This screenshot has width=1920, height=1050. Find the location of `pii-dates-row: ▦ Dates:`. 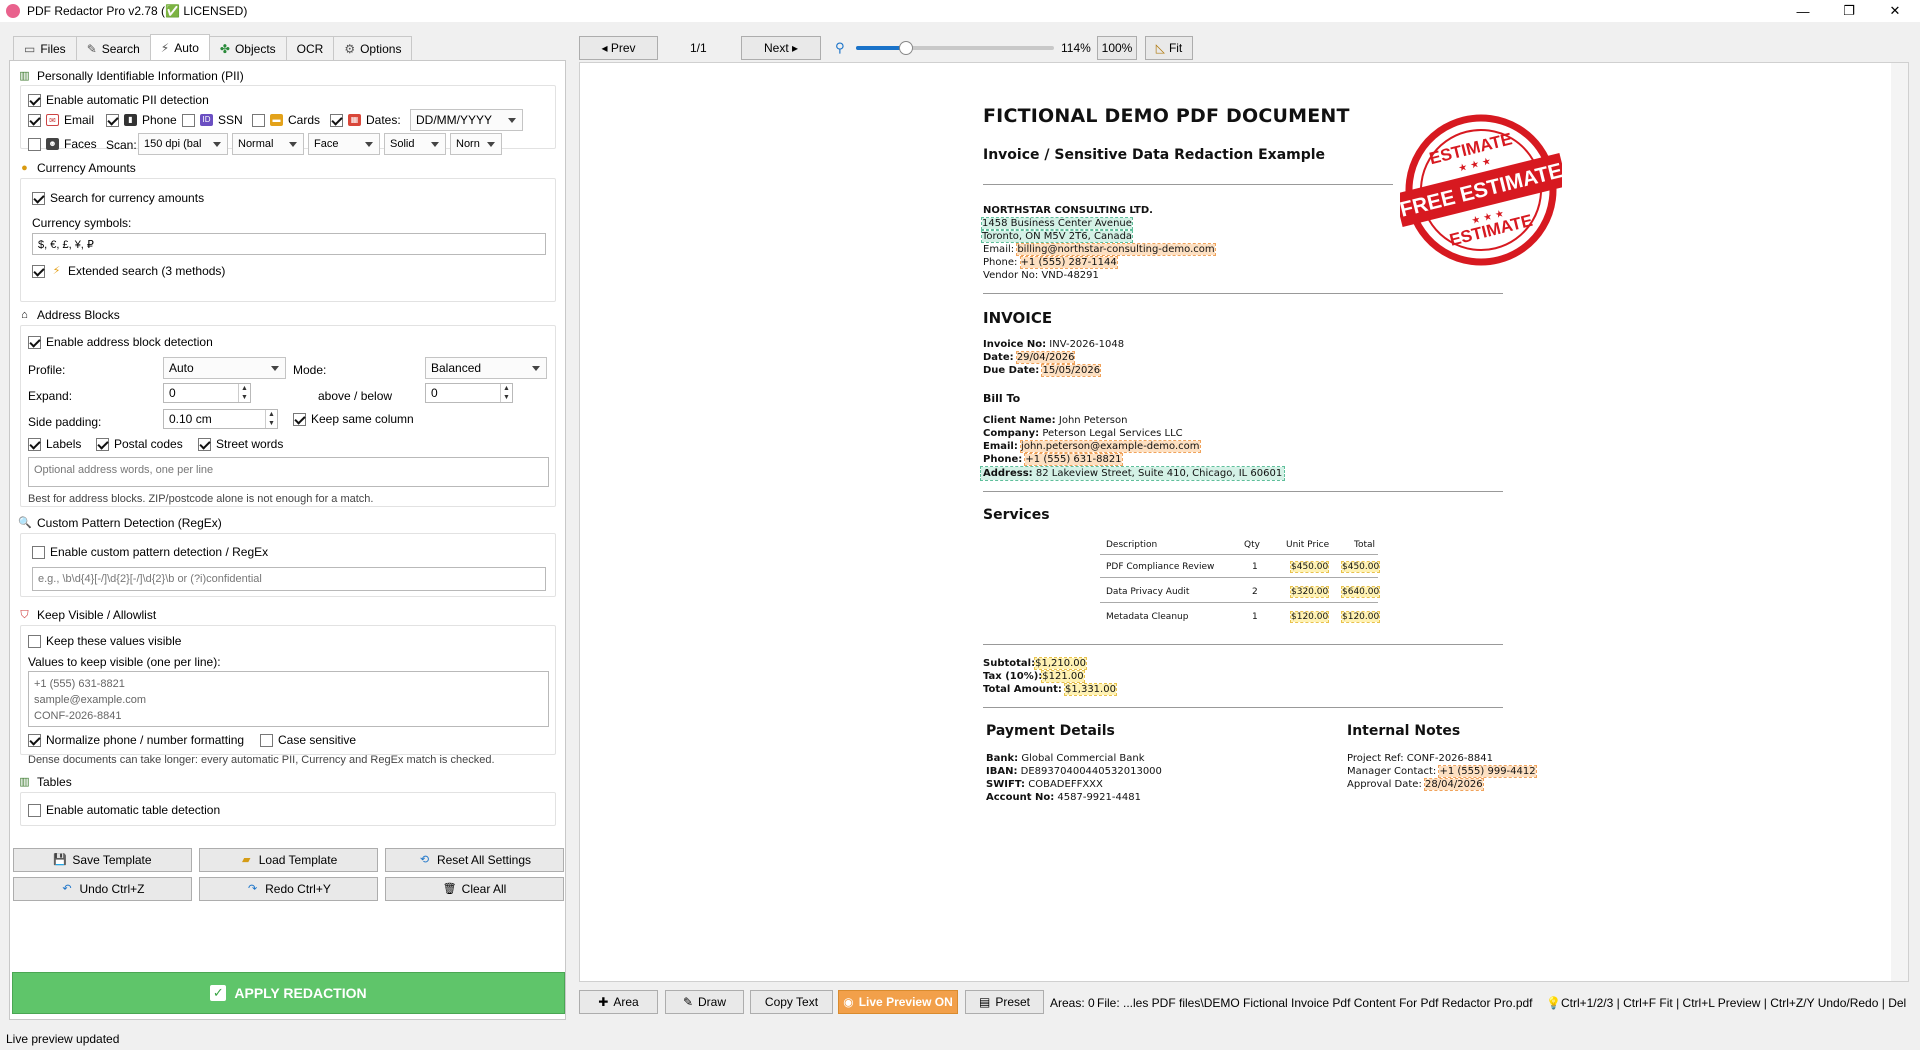

pii-dates-row: ▦ Dates: is located at coordinates (365, 120).